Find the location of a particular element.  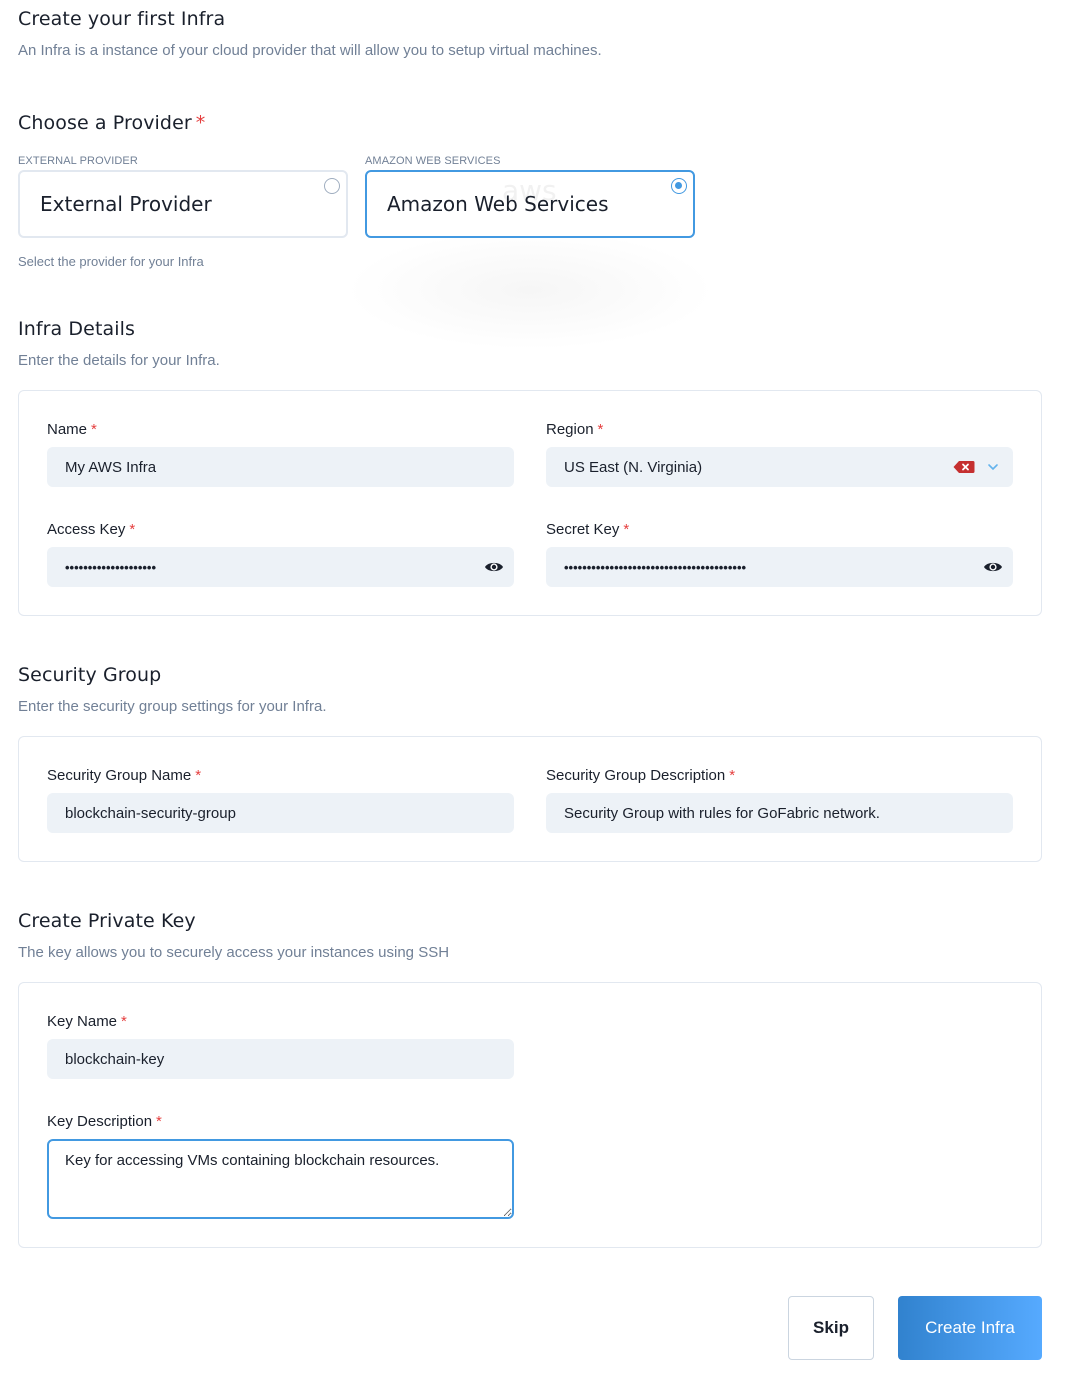

page-title: Create your first Infra is located at coordinates (122, 19).